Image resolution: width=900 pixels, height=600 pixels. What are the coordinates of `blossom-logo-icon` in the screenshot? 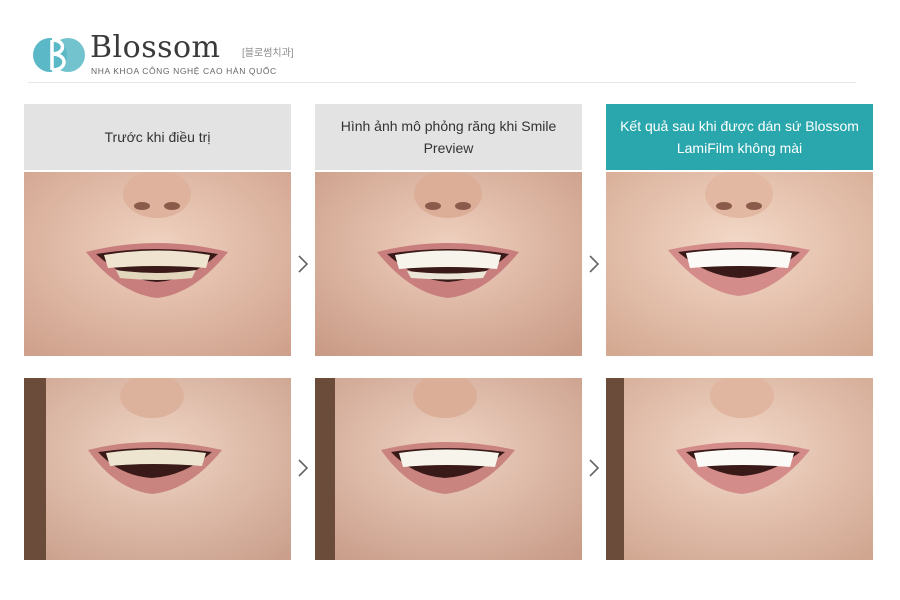 It's located at (59, 55).